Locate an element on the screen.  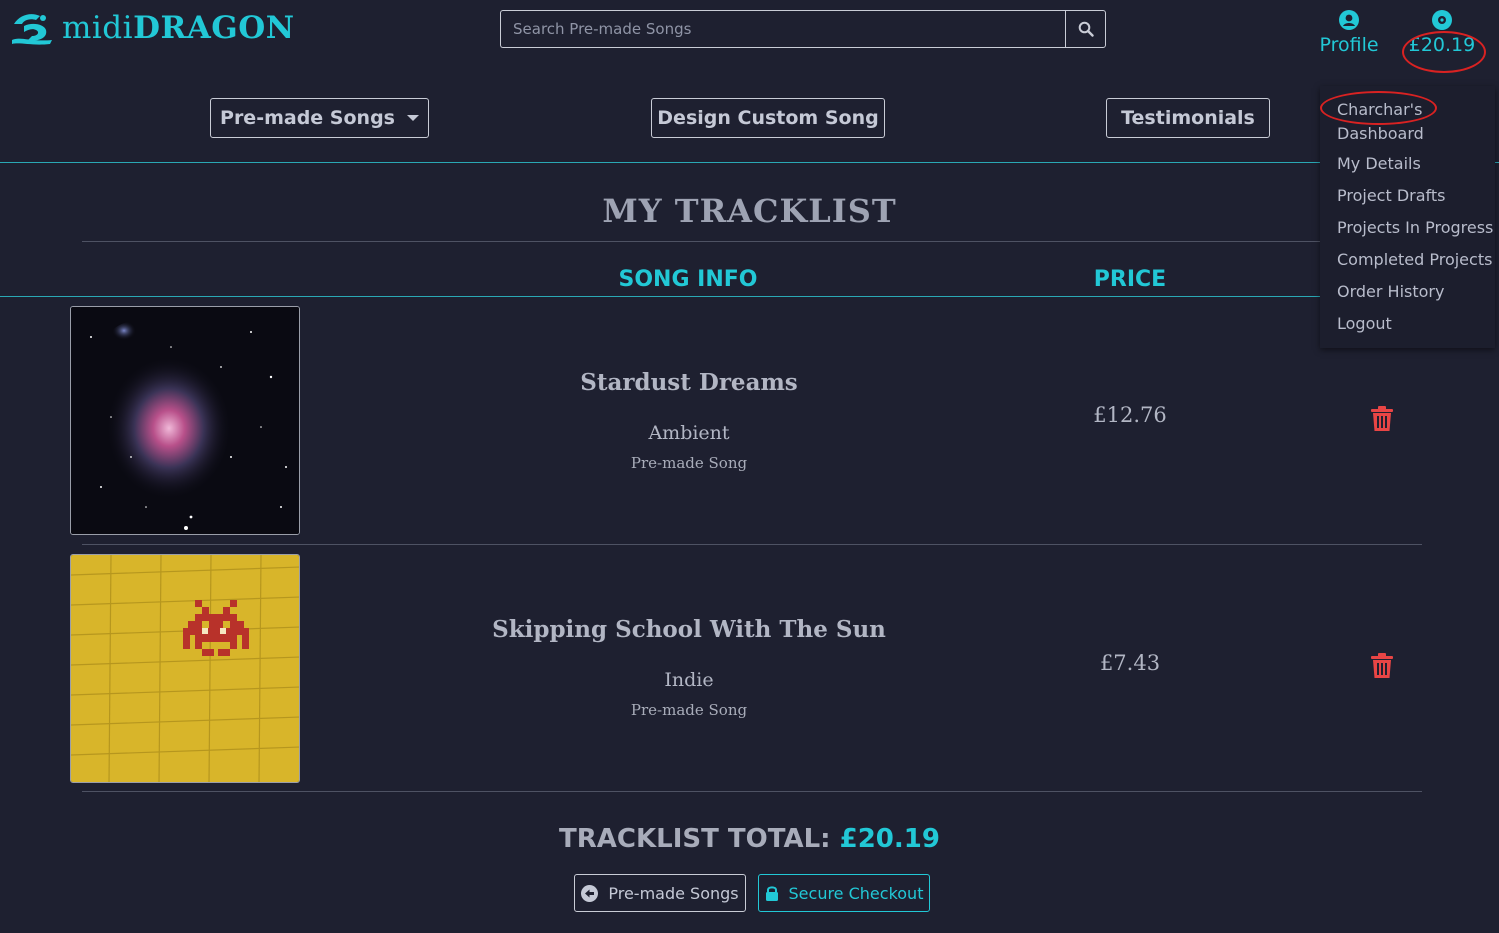
testimonials-button: Testimonials is located at coordinates (1188, 118).